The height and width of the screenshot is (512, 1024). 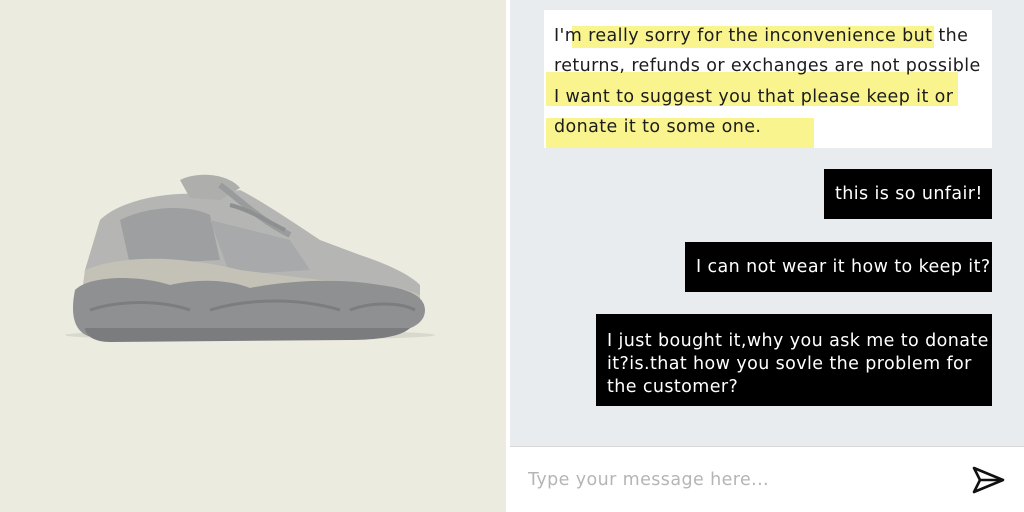 What do you see at coordinates (250, 255) in the screenshot?
I see `sneaker-image` at bounding box center [250, 255].